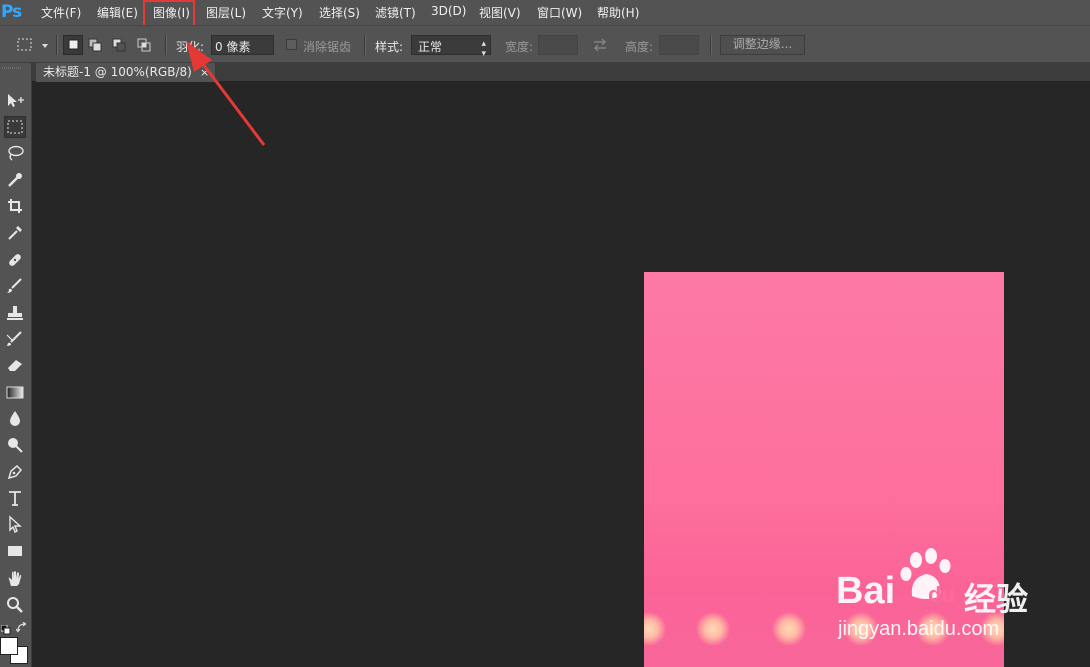  Describe the element at coordinates (242, 45) in the screenshot. I see `feather-input: 0 像素` at that location.